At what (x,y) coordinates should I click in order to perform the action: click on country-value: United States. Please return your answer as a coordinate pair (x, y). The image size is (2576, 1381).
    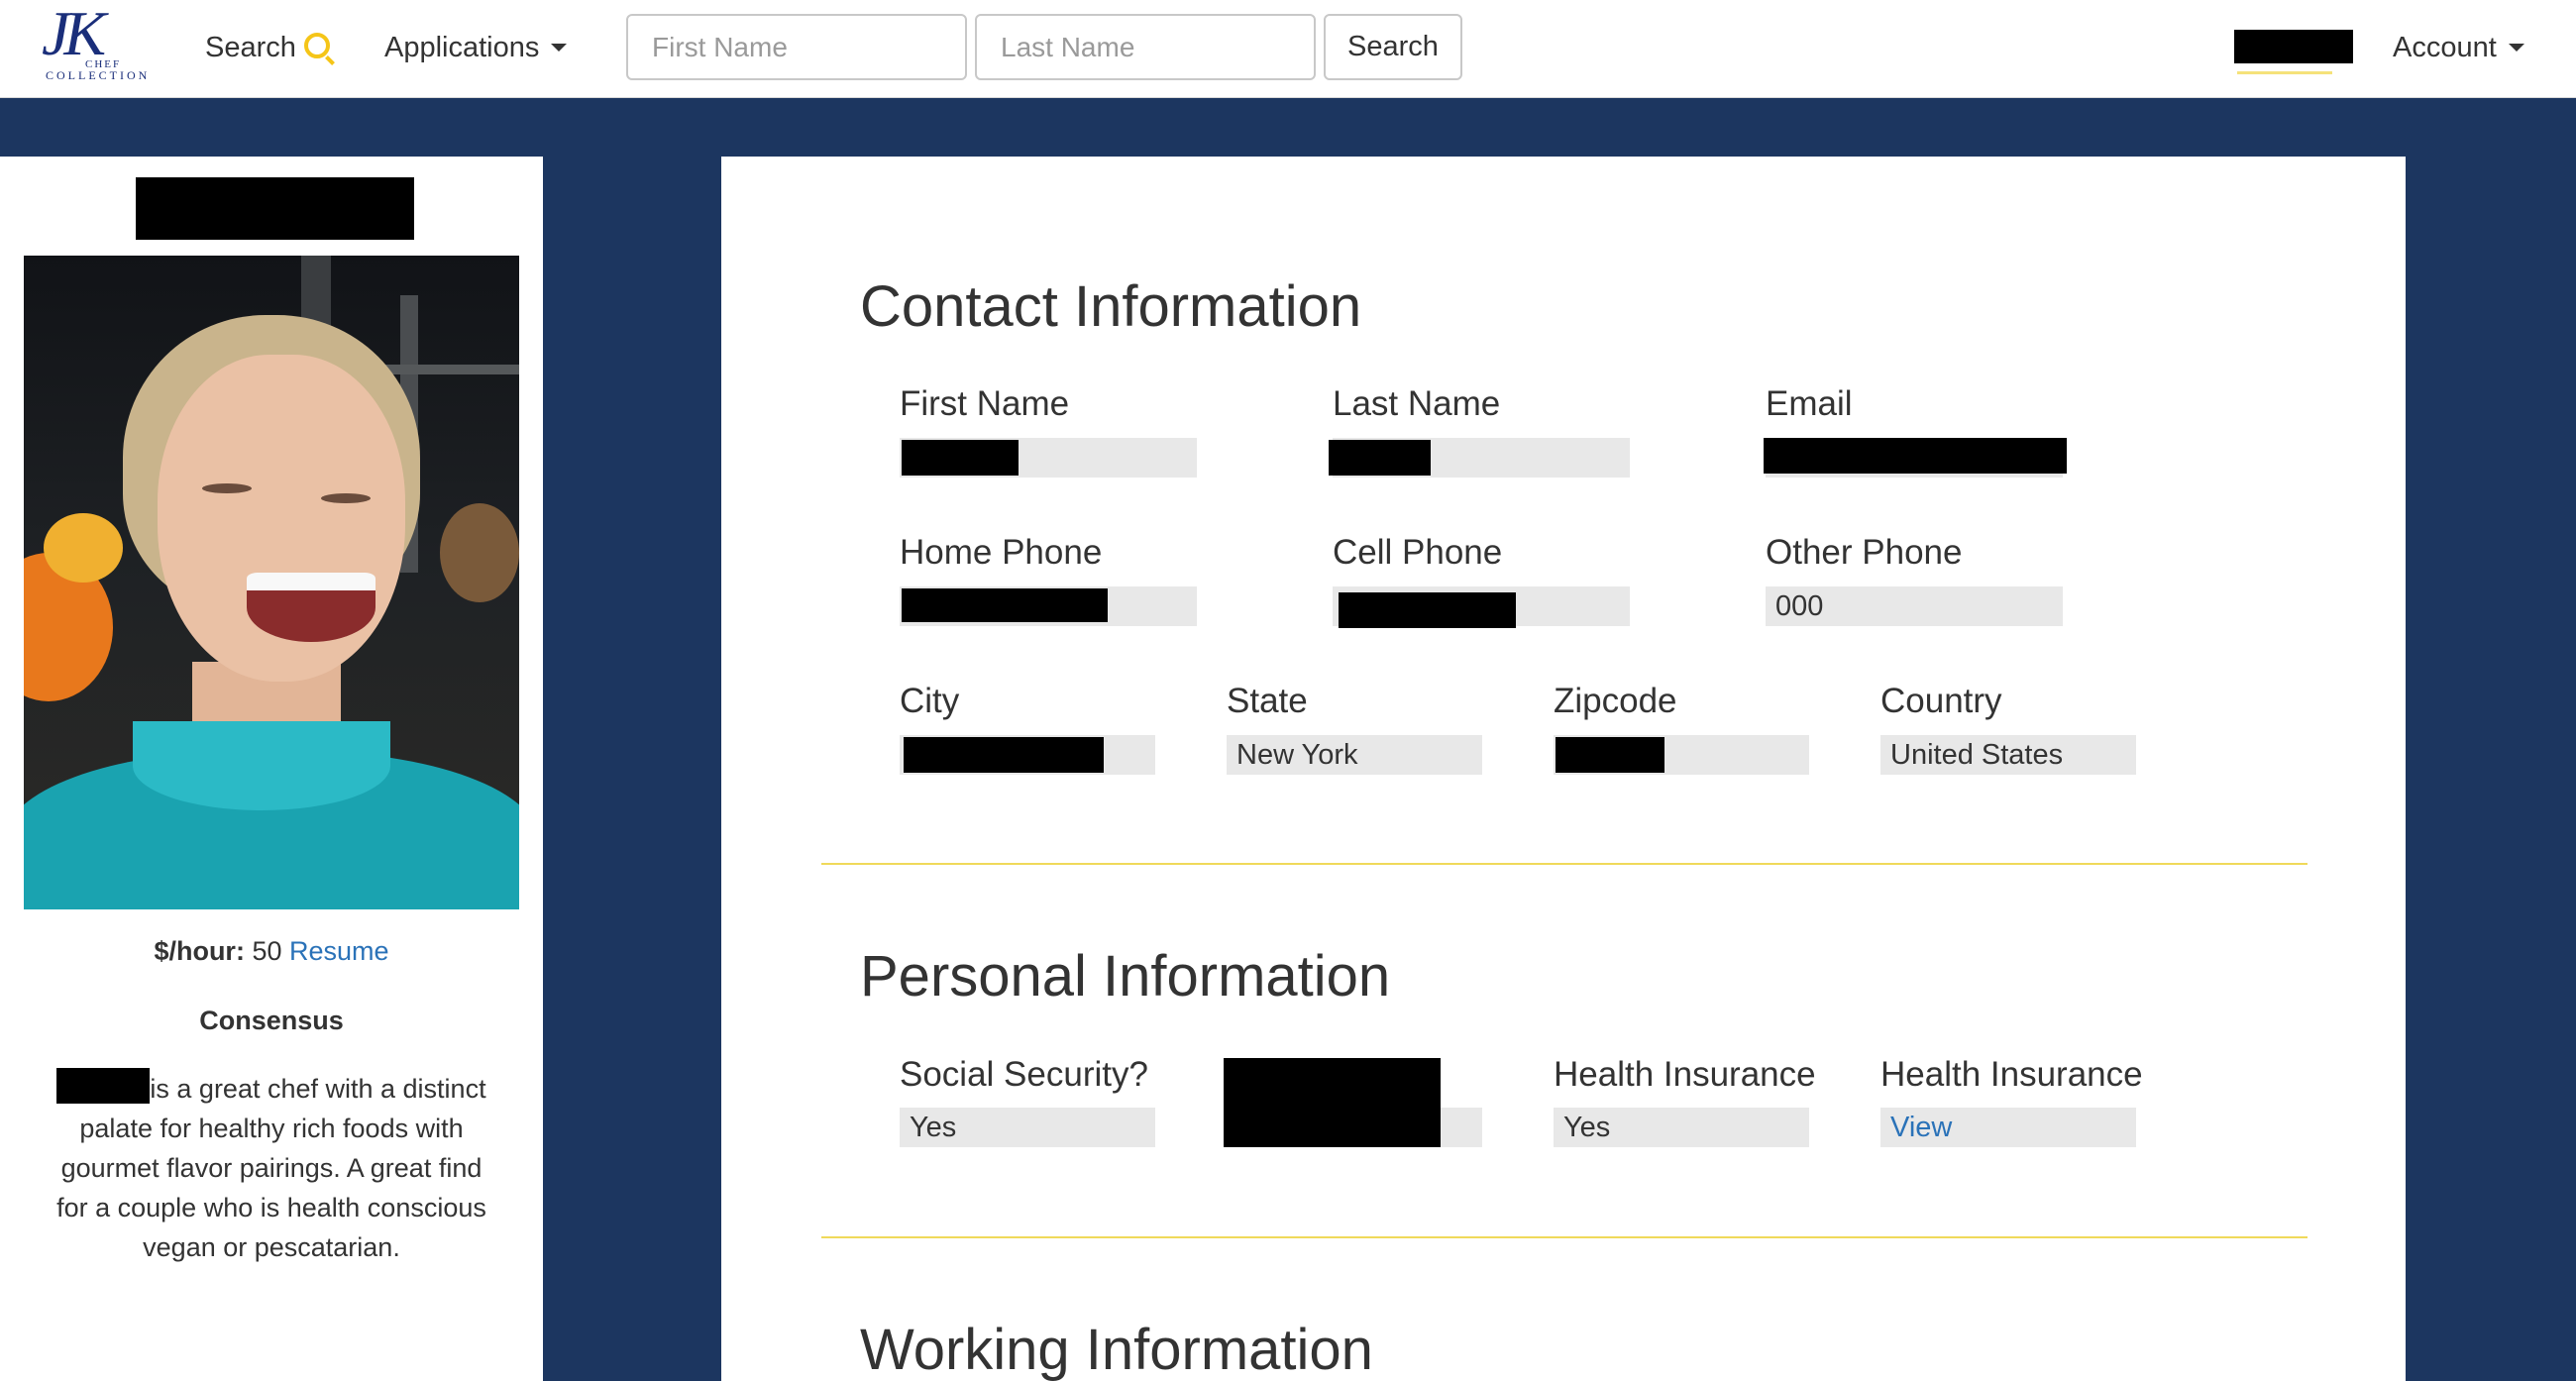
    Looking at the image, I should click on (2008, 755).